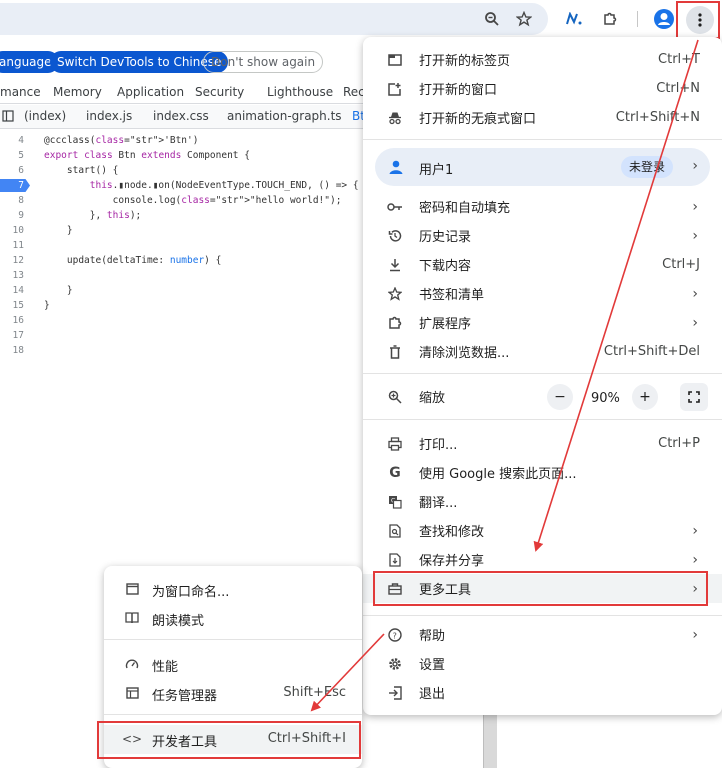  What do you see at coordinates (542, 59) in the screenshot?
I see `menu-new-tab: 打开新的标签页 Ctrl+T` at bounding box center [542, 59].